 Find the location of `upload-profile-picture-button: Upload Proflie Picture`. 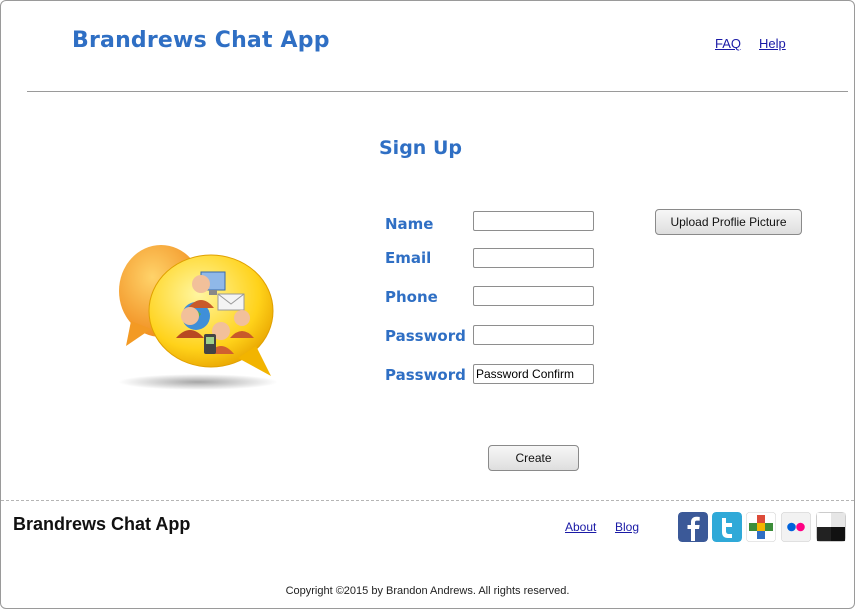

upload-profile-picture-button: Upload Proflie Picture is located at coordinates (728, 222).